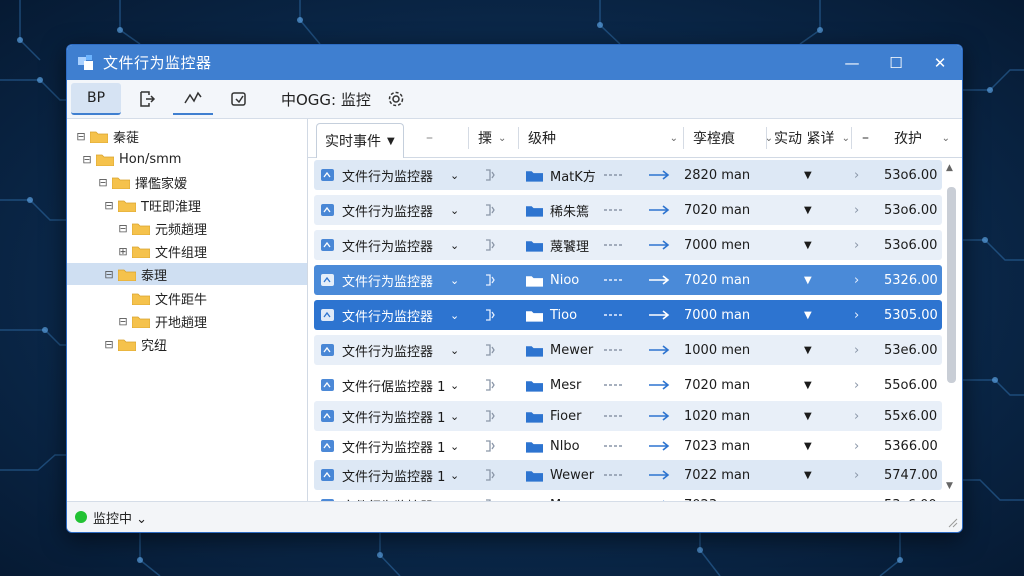  What do you see at coordinates (628, 315) in the screenshot?
I see `table-row: 文件行为监控器 ⌄ Tioo 7000 man ▼ › 5305.00` at bounding box center [628, 315].